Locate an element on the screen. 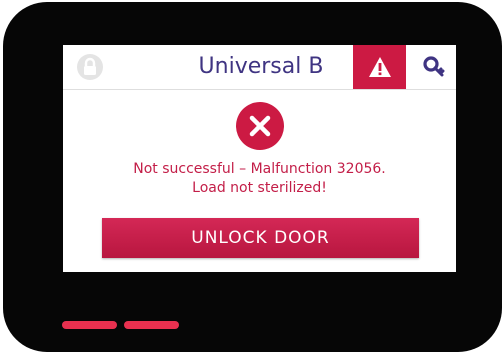 The image size is (504, 354). warning-icon is located at coordinates (379, 67).